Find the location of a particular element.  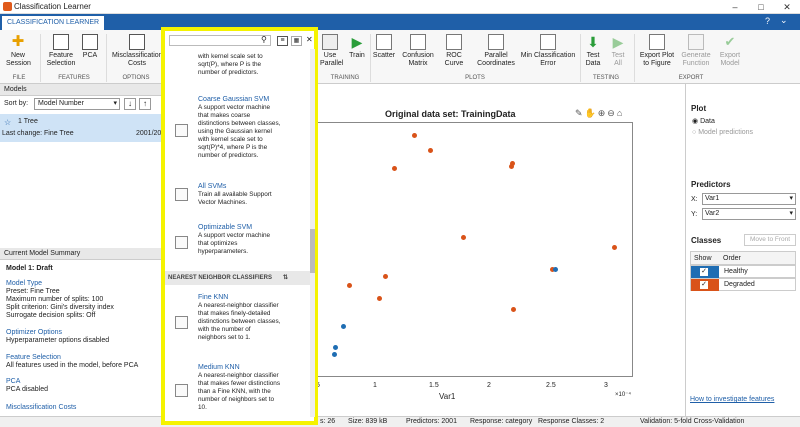

scatter-button: Scatter is located at coordinates (384, 47).